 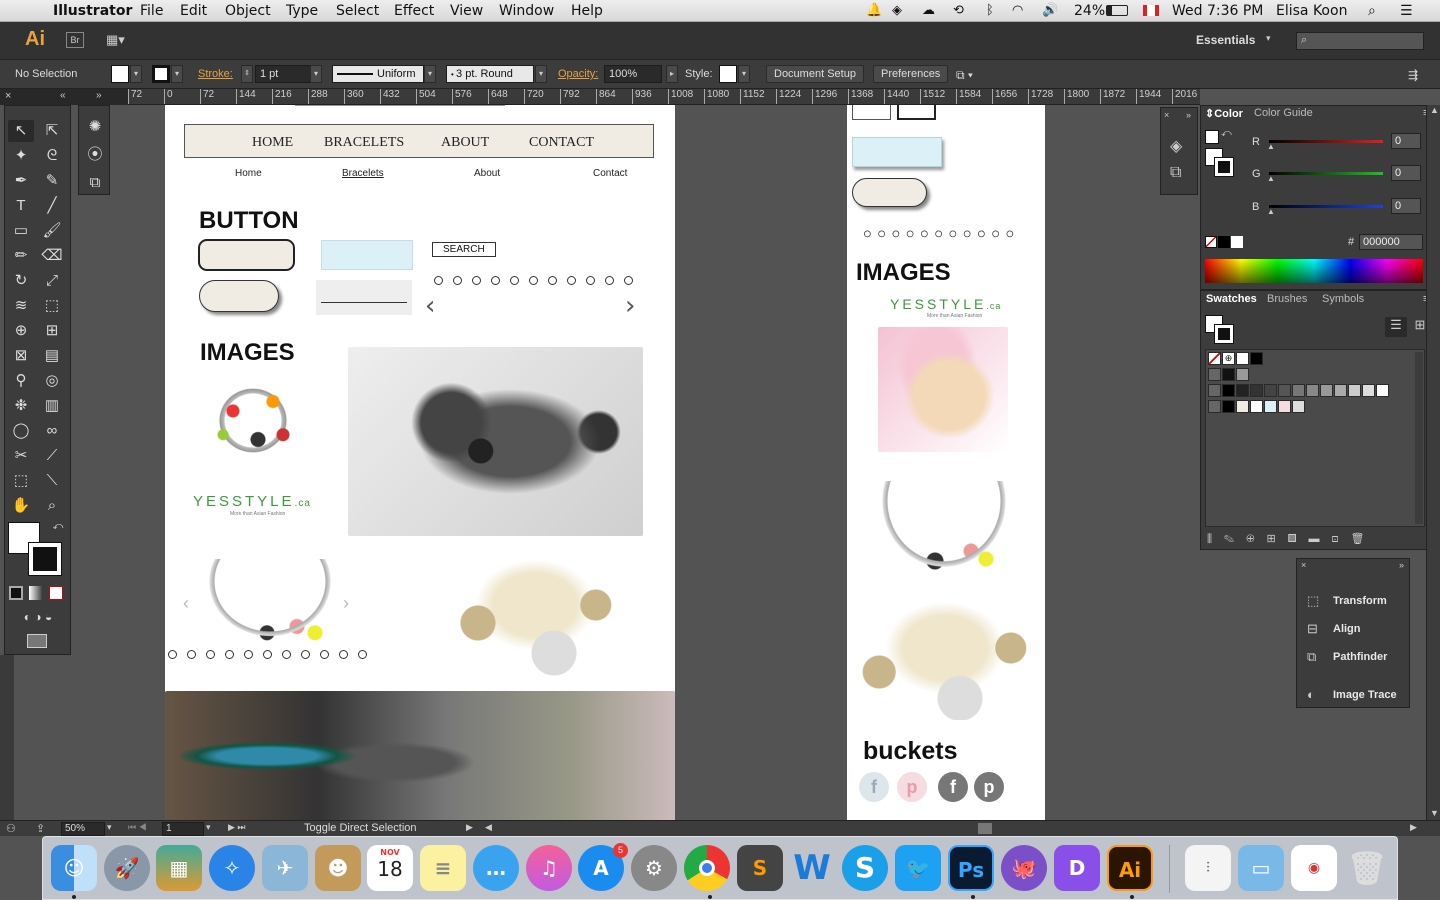 I want to click on symbol-sprayer-tool-icon: ❉, so click(x=21, y=406).